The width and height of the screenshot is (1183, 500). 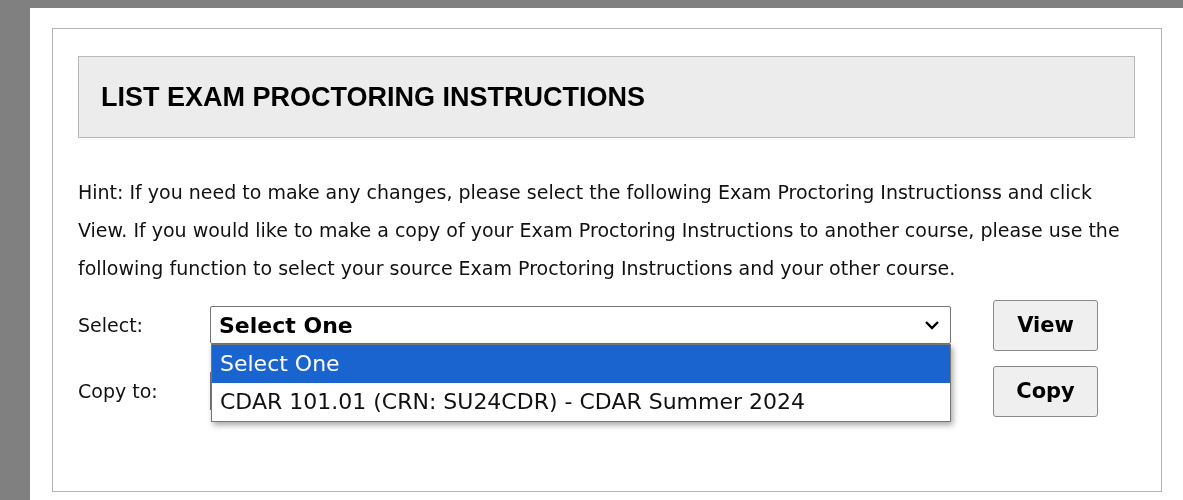 What do you see at coordinates (118, 391) in the screenshot?
I see `copy-label: Copy to:` at bounding box center [118, 391].